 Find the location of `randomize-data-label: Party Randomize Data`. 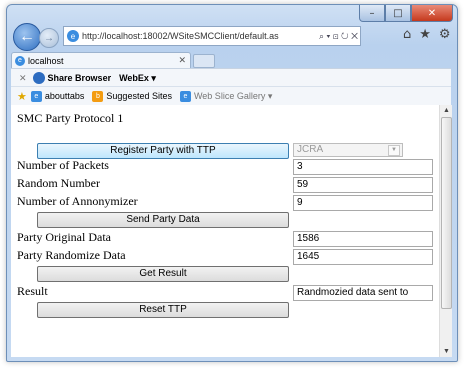

randomize-data-label: Party Randomize Data is located at coordinates (71, 255).